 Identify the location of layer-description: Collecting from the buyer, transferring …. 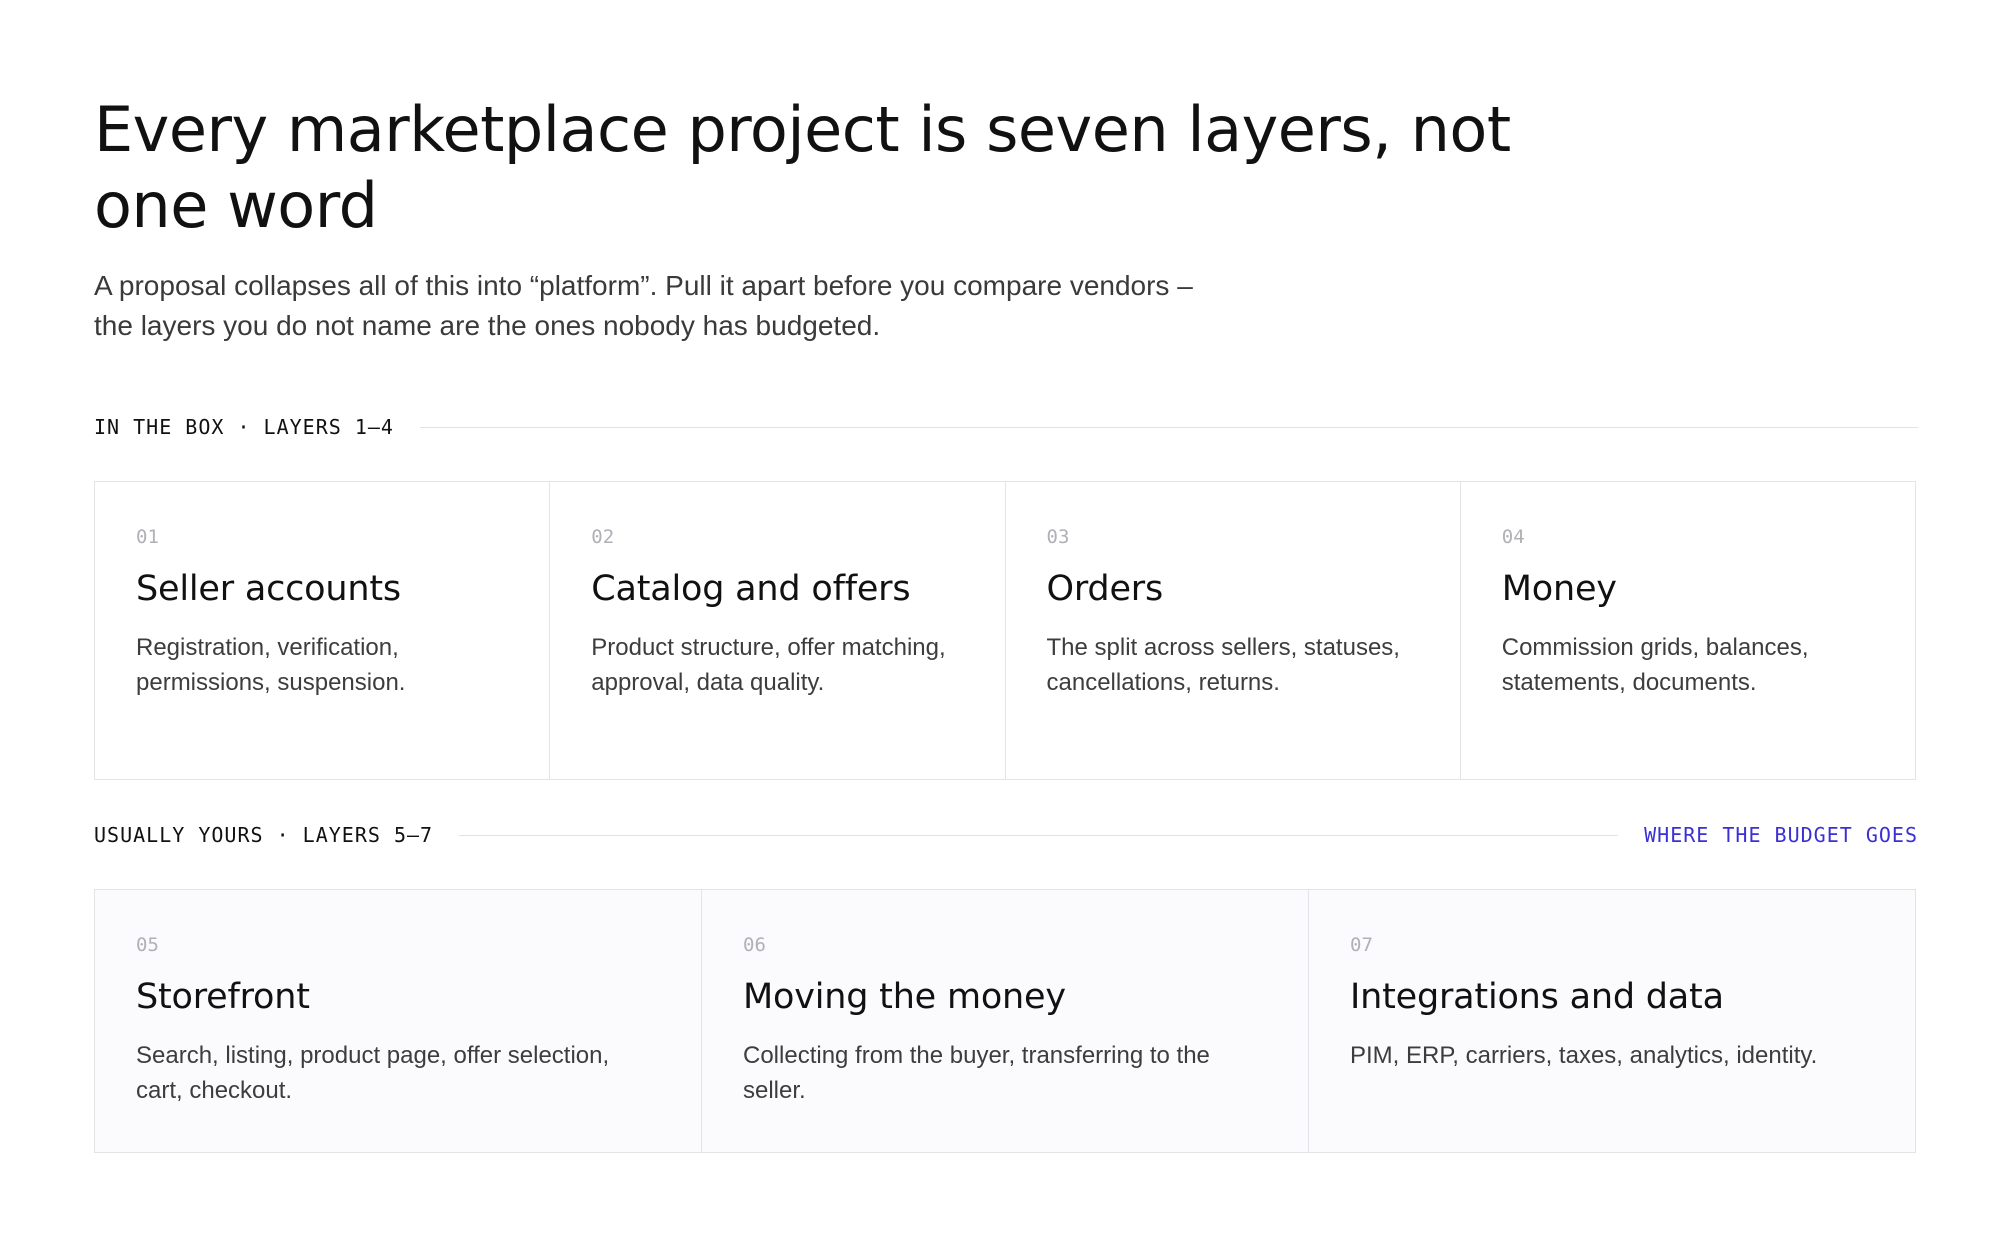
(976, 1073).